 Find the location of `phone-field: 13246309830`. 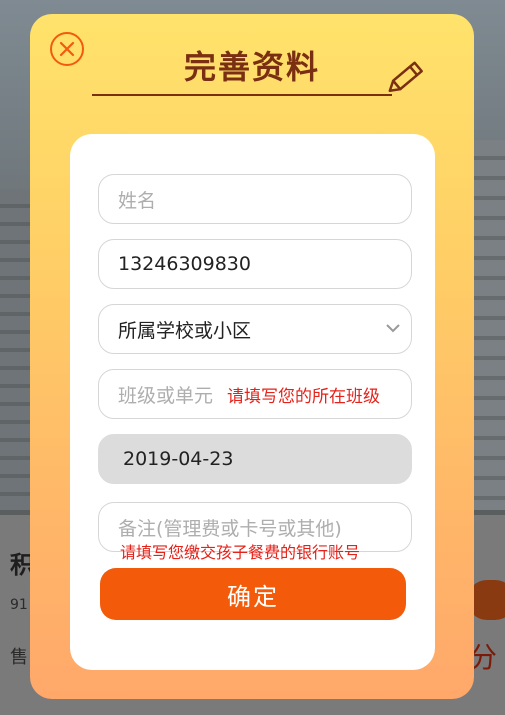

phone-field: 13246309830 is located at coordinates (255, 264).